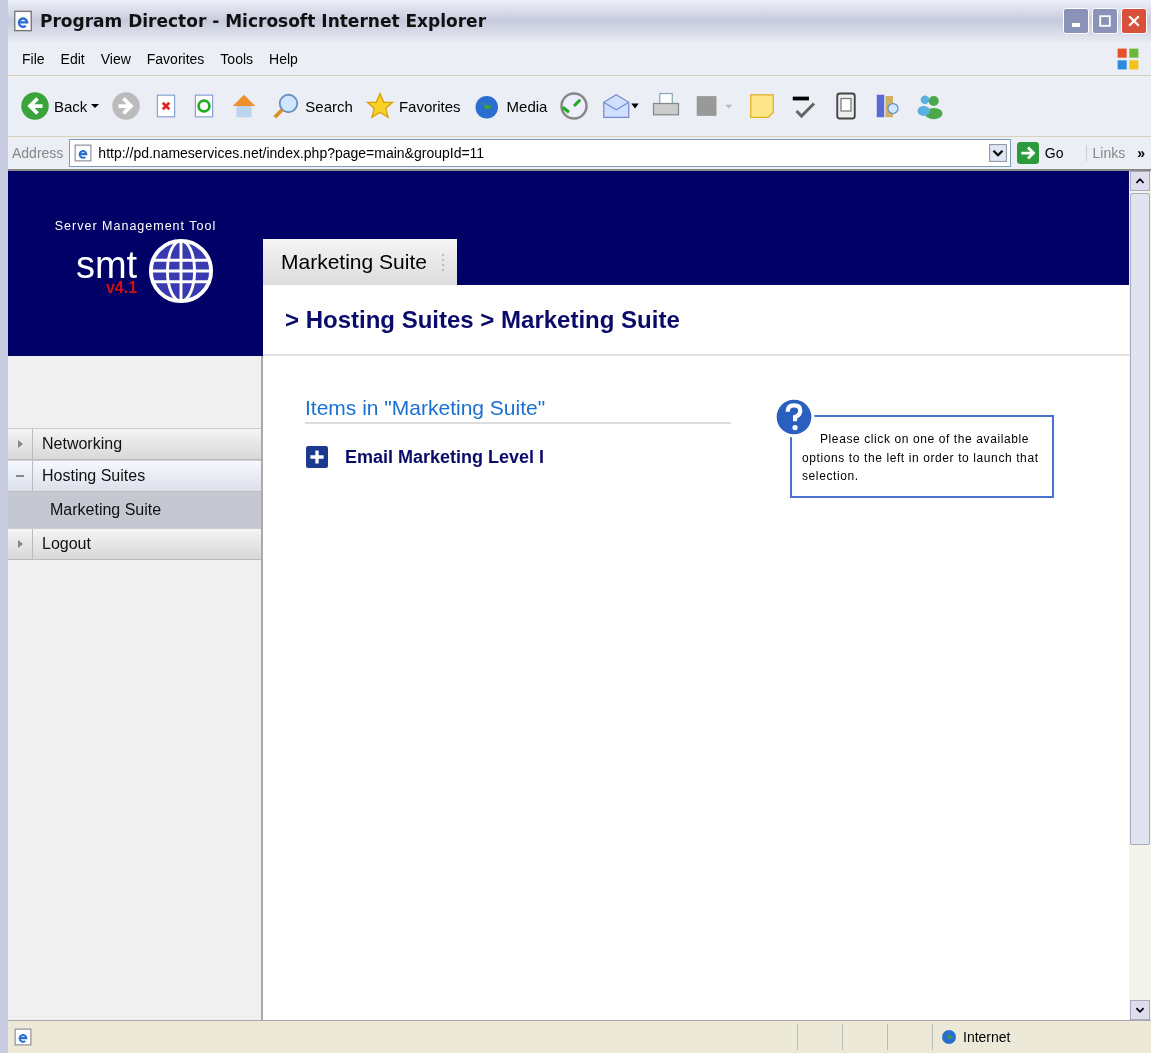  What do you see at coordinates (445, 457) in the screenshot?
I see `item-link: Email Marketing Level I` at bounding box center [445, 457].